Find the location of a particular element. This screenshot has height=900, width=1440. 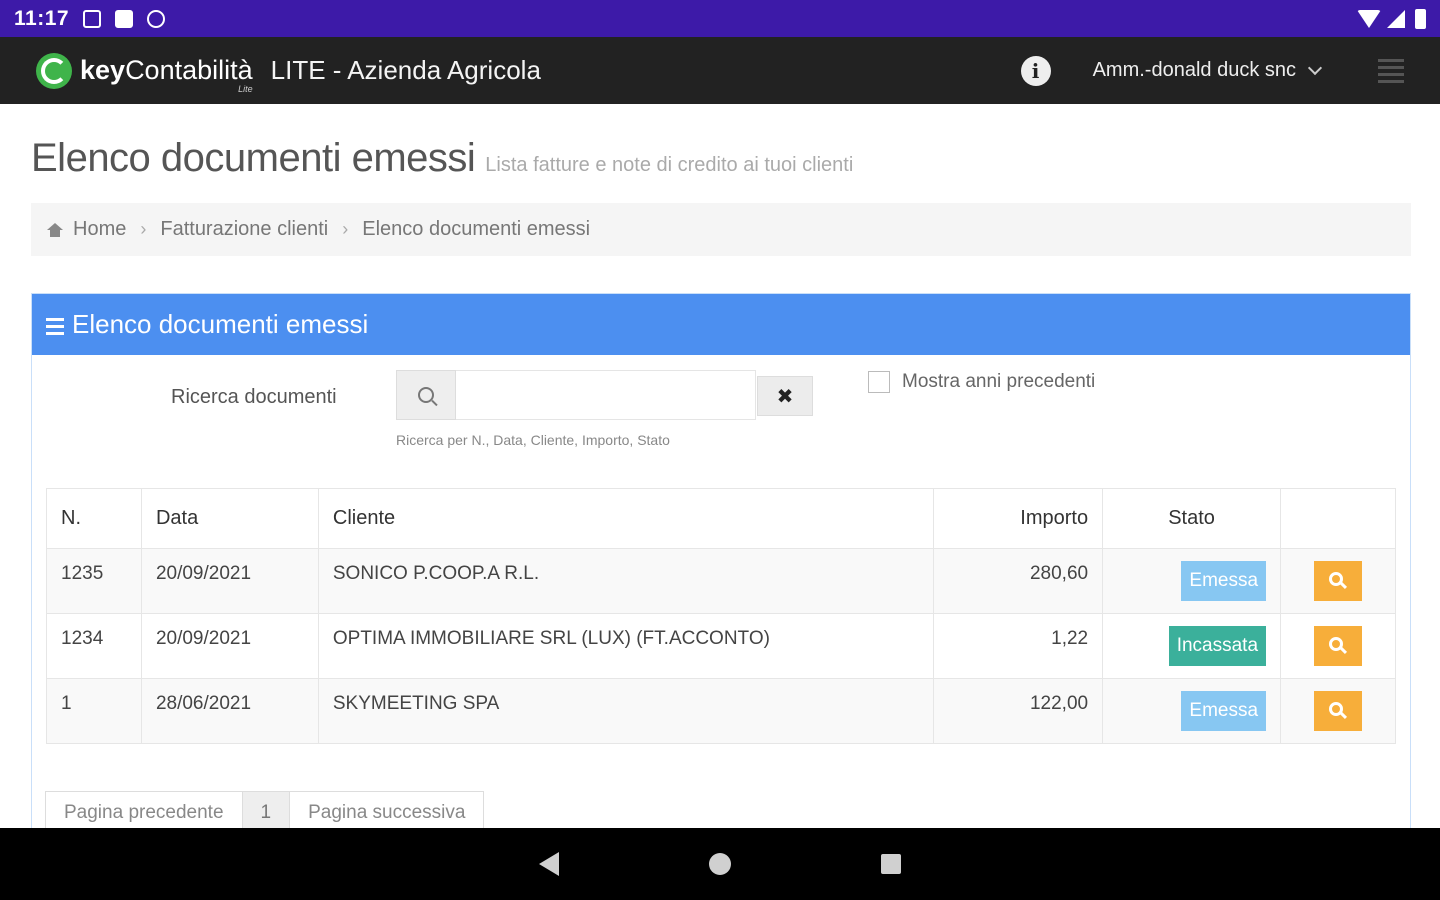

page-title: Elenco documenti emessi is located at coordinates (253, 158).